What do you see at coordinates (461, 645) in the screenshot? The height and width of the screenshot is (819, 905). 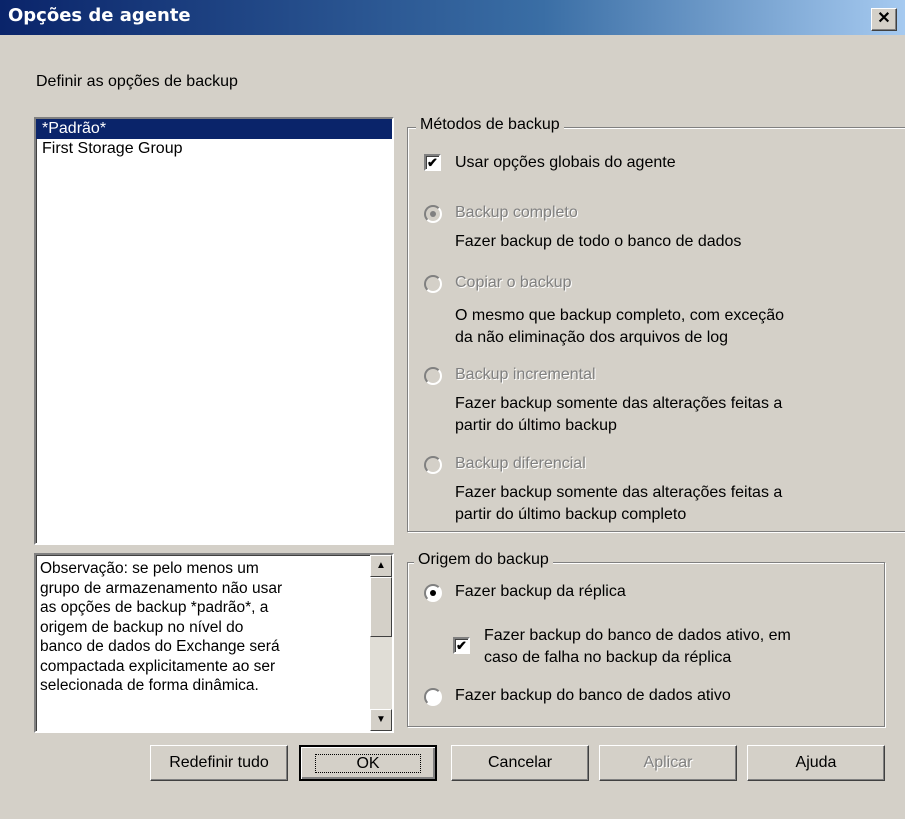 I see `fallback-active-checkbox: ✔` at bounding box center [461, 645].